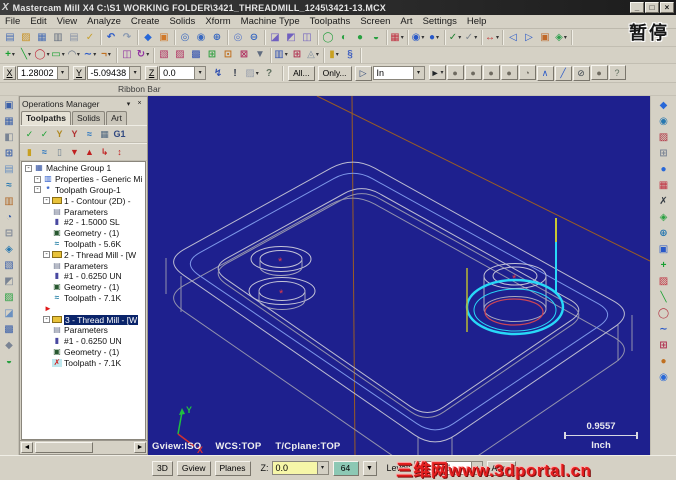  I want to click on tree-item-1-0-6250-un: ▮ #1 - 0.6250 UN, so click(83, 341).